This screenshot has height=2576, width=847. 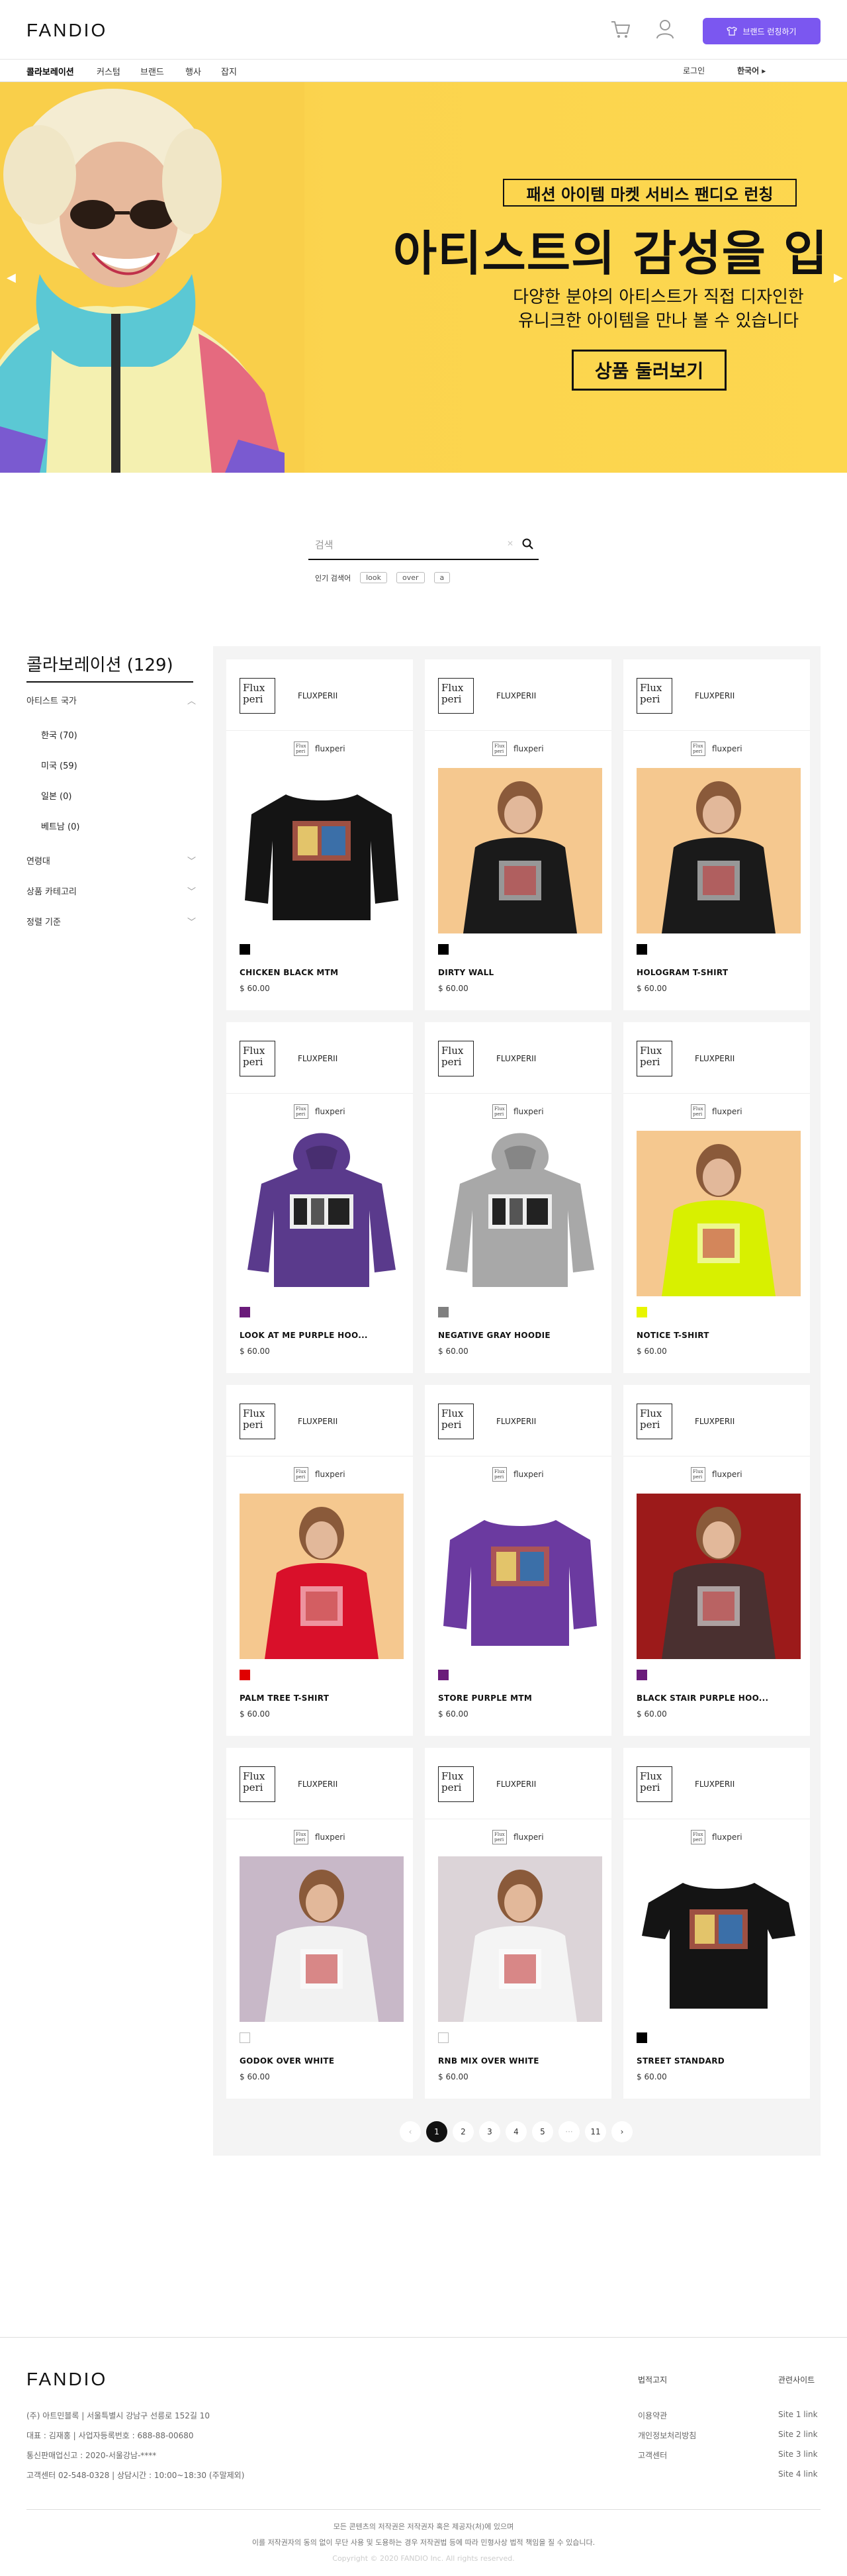 I want to click on search-icon, so click(x=528, y=544).